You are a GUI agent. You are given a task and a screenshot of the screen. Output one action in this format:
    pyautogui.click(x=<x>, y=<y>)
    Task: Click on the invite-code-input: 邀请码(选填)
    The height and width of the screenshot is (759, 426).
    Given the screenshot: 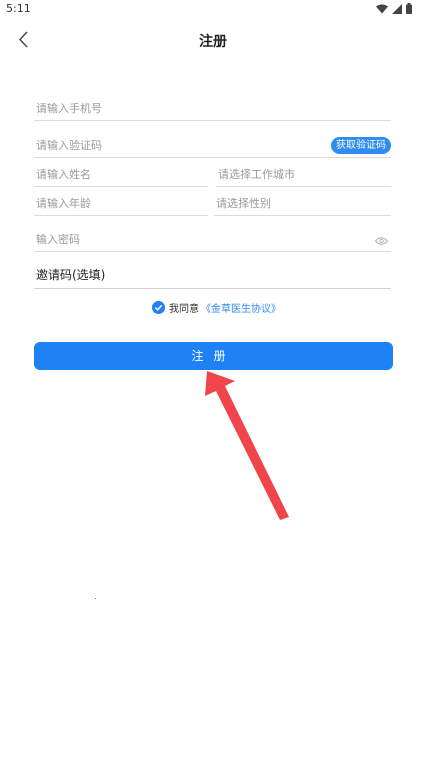 What is the action you would take?
    pyautogui.click(x=212, y=276)
    